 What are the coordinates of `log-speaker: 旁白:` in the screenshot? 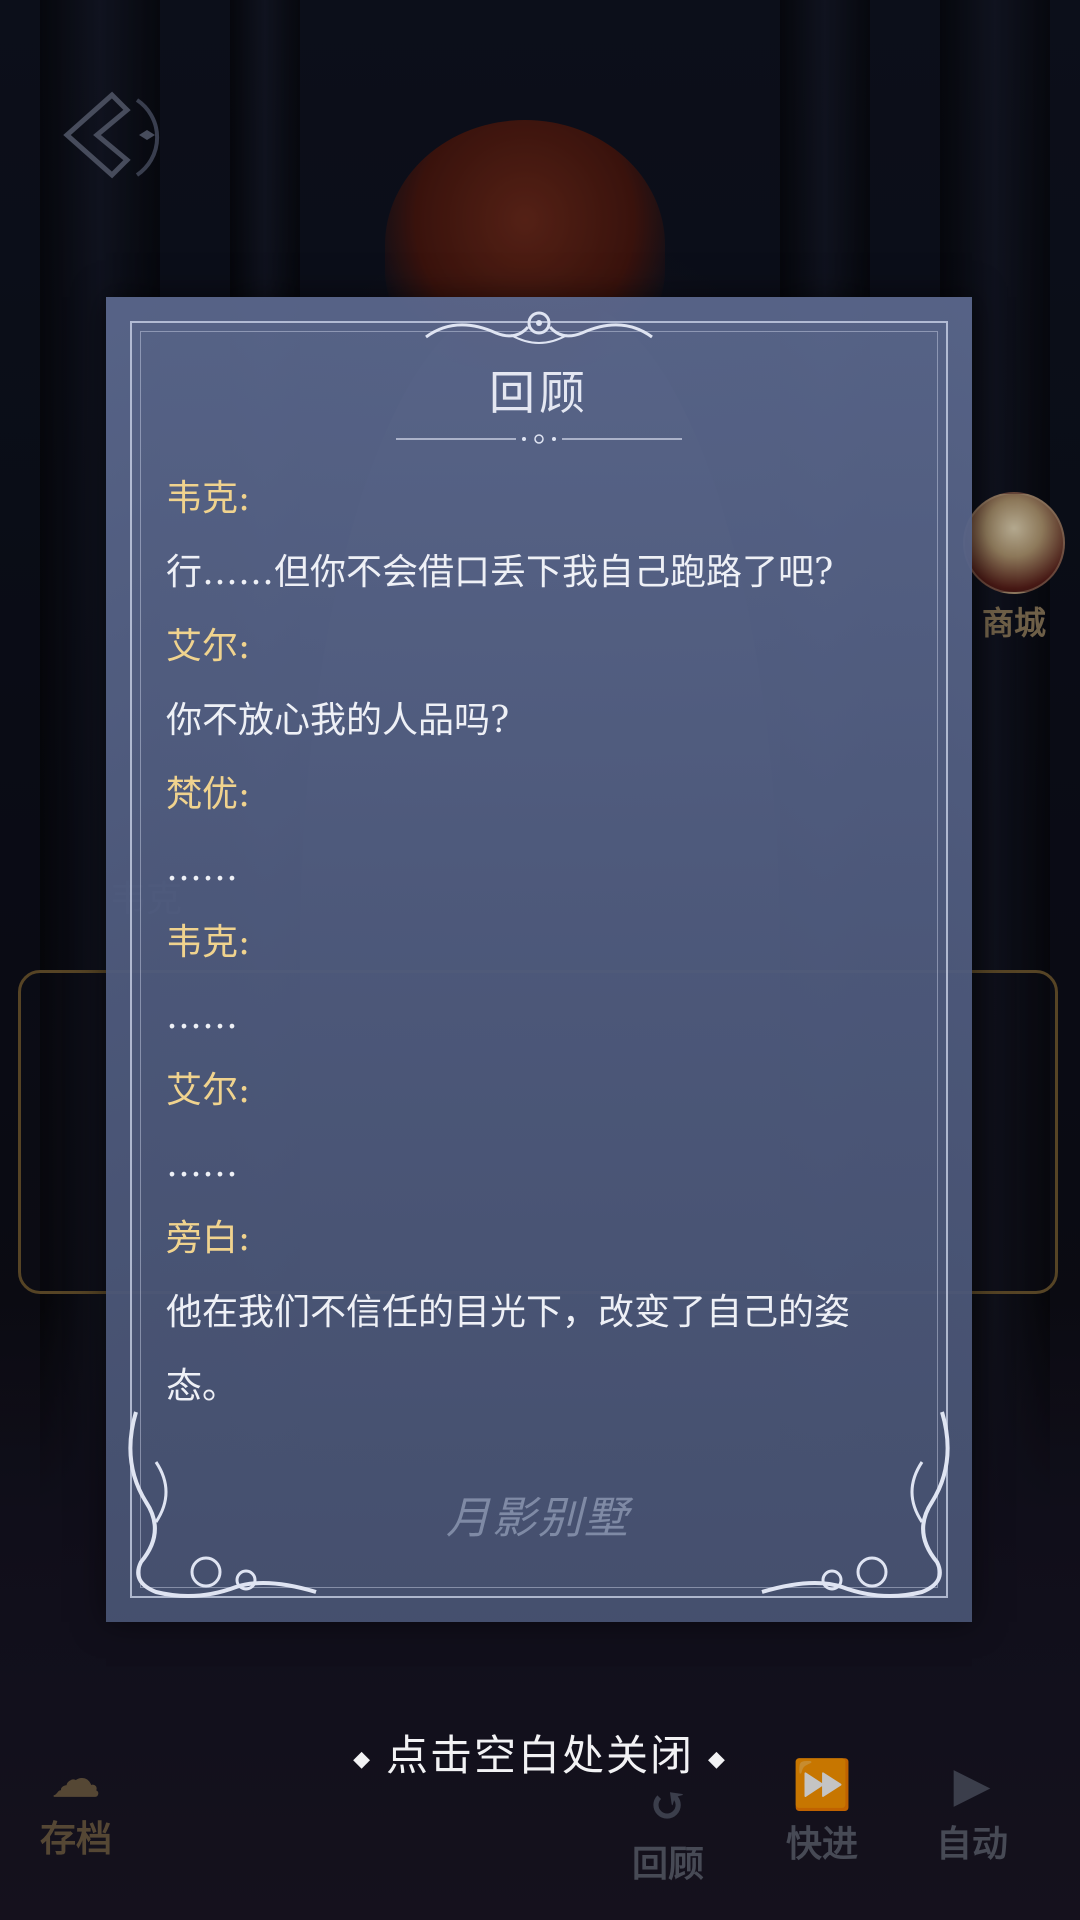 It's located at (208, 1238).